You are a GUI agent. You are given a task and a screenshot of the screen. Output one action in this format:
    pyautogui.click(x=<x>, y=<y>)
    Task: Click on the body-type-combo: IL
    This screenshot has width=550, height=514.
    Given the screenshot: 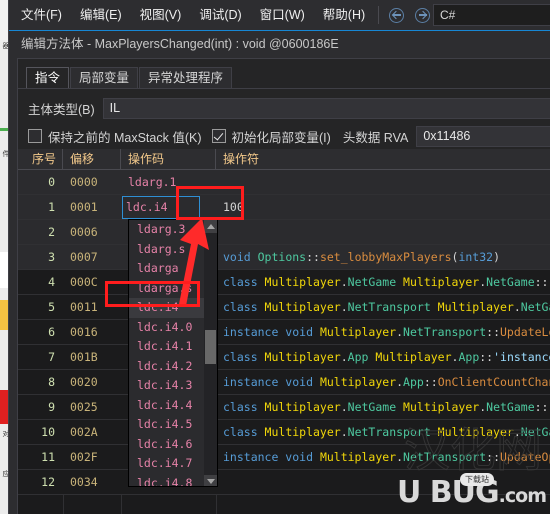 What is the action you would take?
    pyautogui.click(x=326, y=108)
    